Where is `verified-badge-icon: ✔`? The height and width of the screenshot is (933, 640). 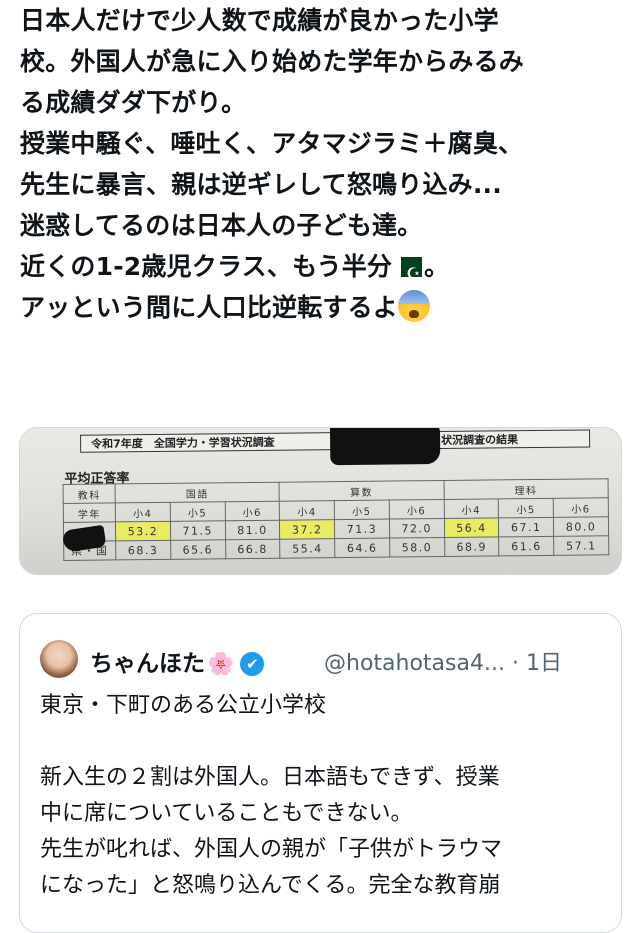
verified-badge-icon: ✔ is located at coordinates (252, 664).